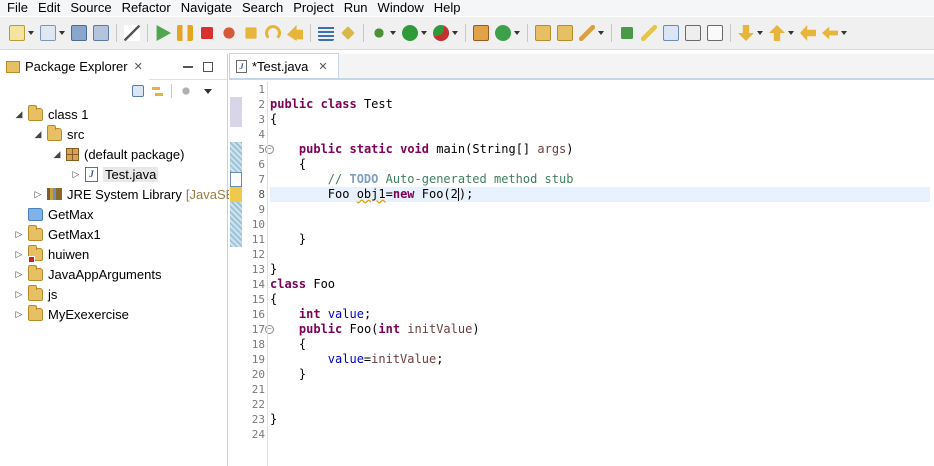 The image size is (934, 466). I want to click on menu-source: Source, so click(90, 8).